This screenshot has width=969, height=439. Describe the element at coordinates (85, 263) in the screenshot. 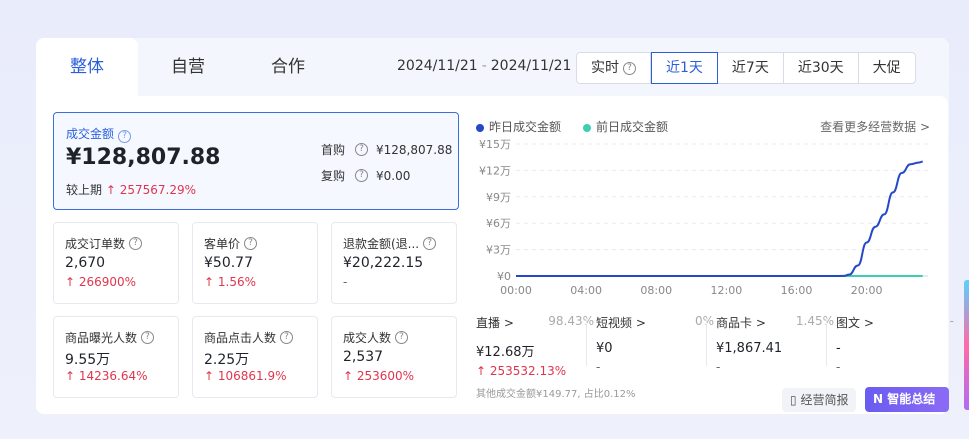

I see `metric-value: 2,670` at that location.